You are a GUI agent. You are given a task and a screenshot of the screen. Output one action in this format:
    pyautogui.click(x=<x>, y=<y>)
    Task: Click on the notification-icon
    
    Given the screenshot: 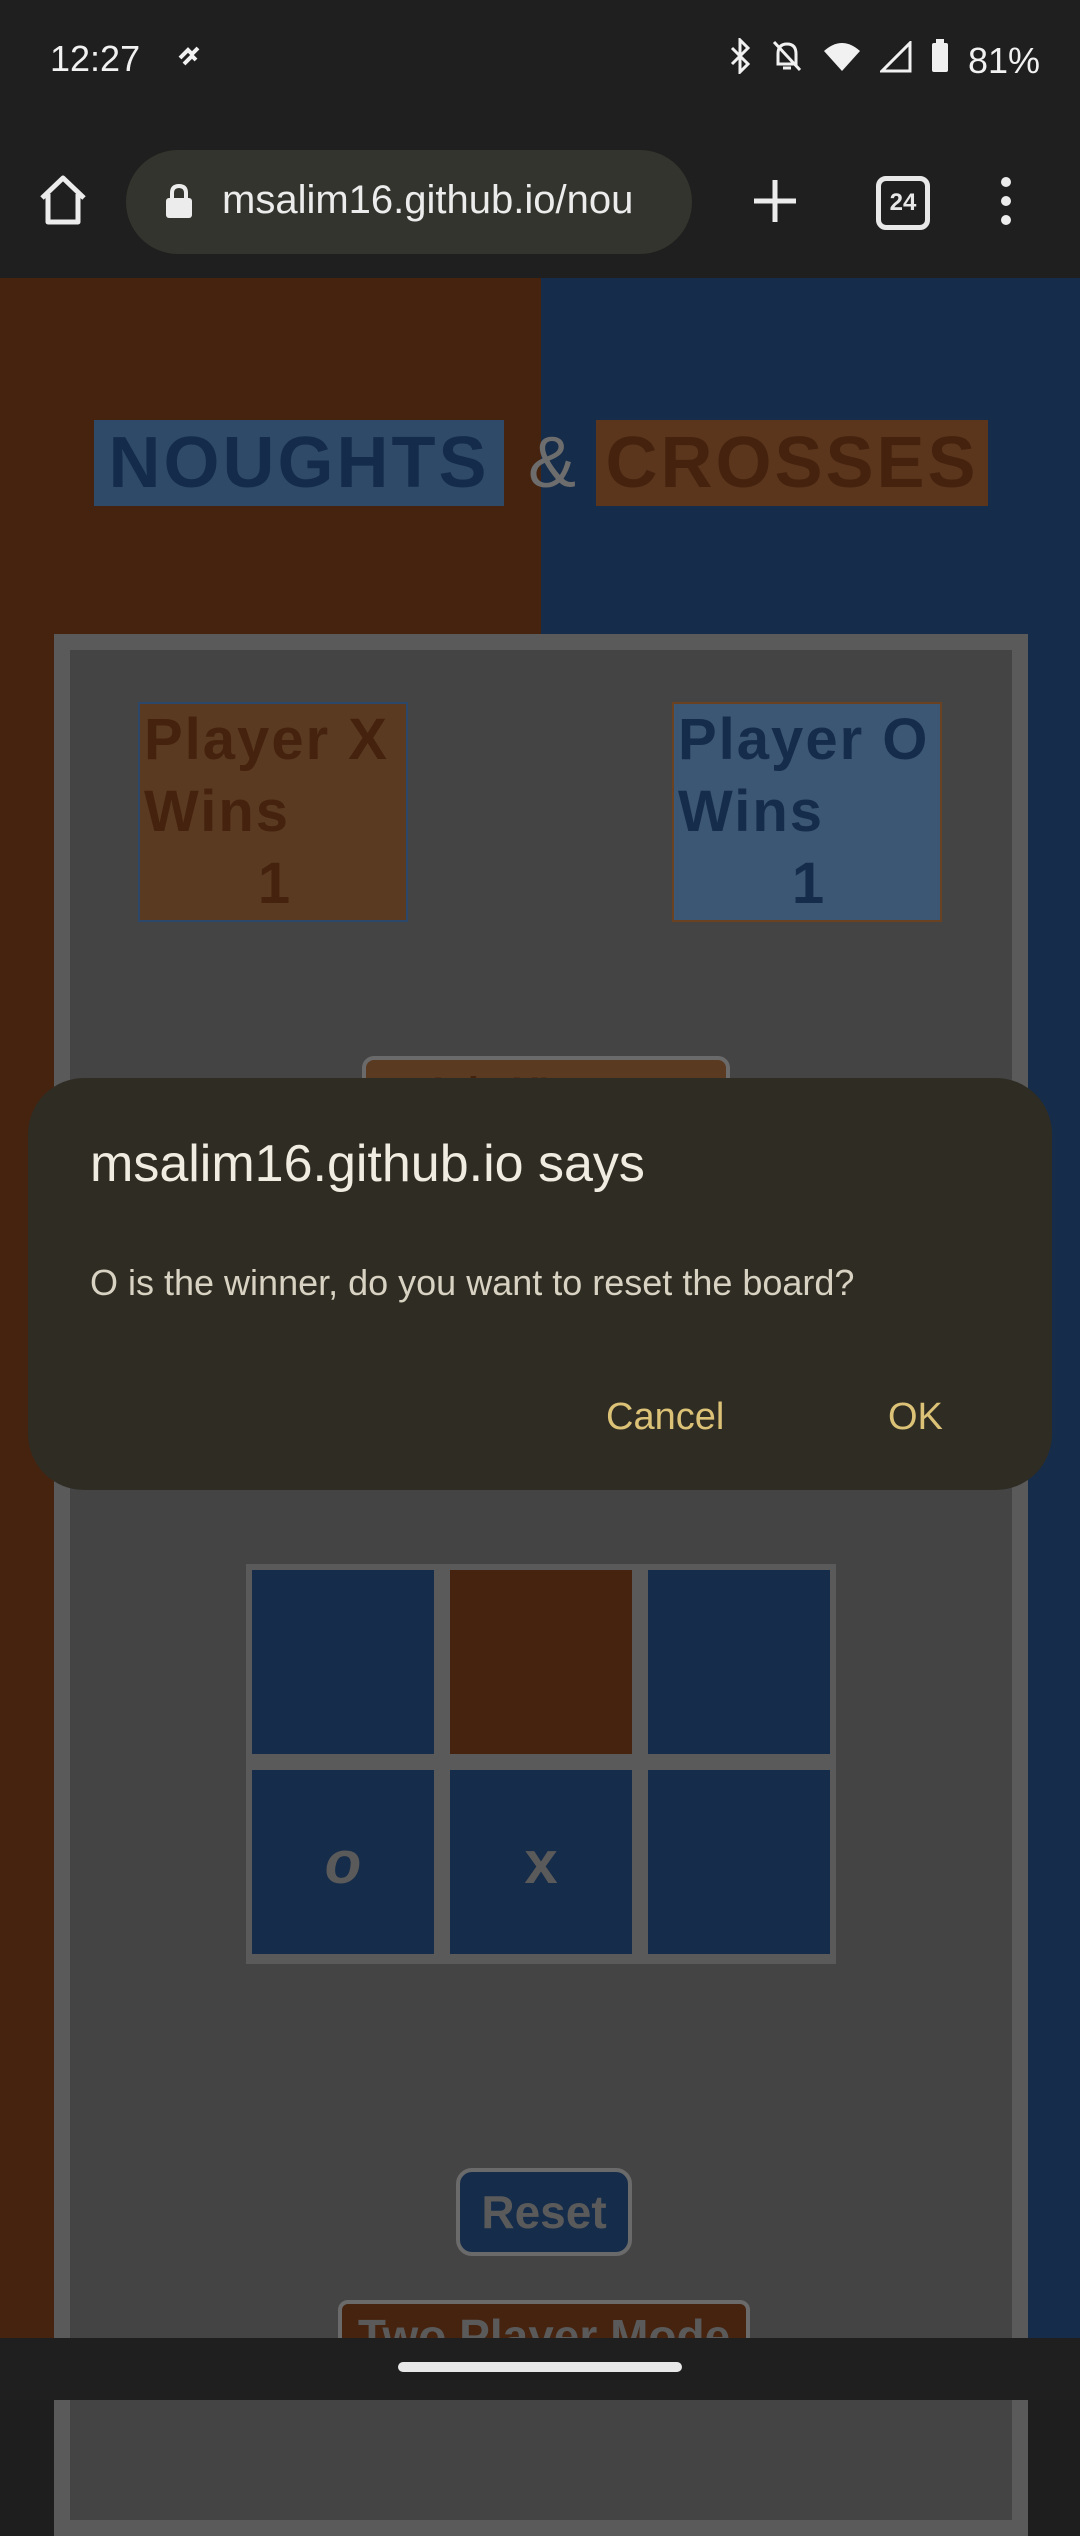 What is the action you would take?
    pyautogui.click(x=190, y=59)
    